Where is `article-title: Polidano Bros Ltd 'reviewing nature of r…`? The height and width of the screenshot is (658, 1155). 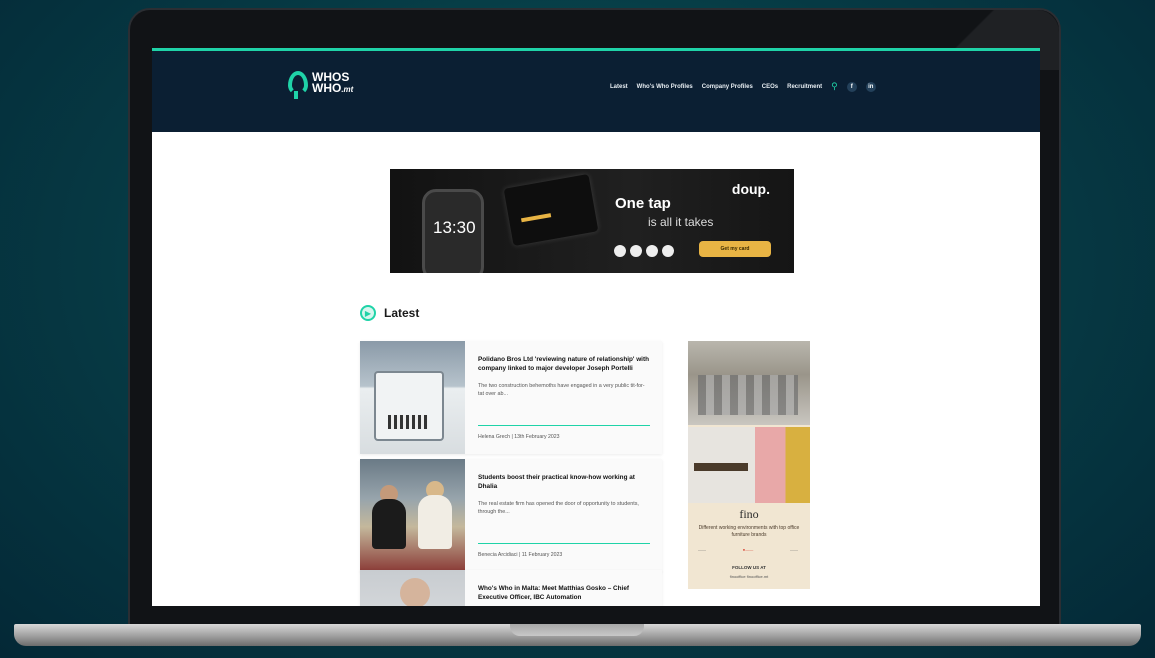 article-title: Polidano Bros Ltd 'reviewing nature of r… is located at coordinates (564, 364).